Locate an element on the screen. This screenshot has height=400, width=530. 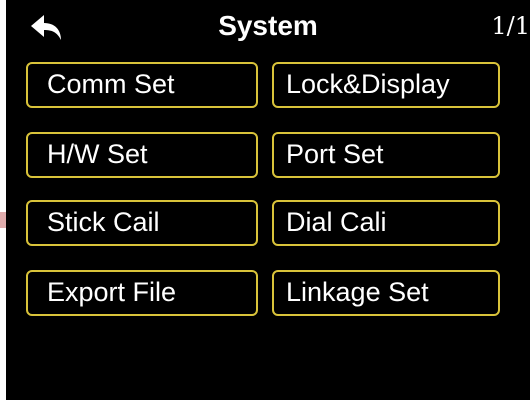
port-set-button: Port Set is located at coordinates (386, 155).